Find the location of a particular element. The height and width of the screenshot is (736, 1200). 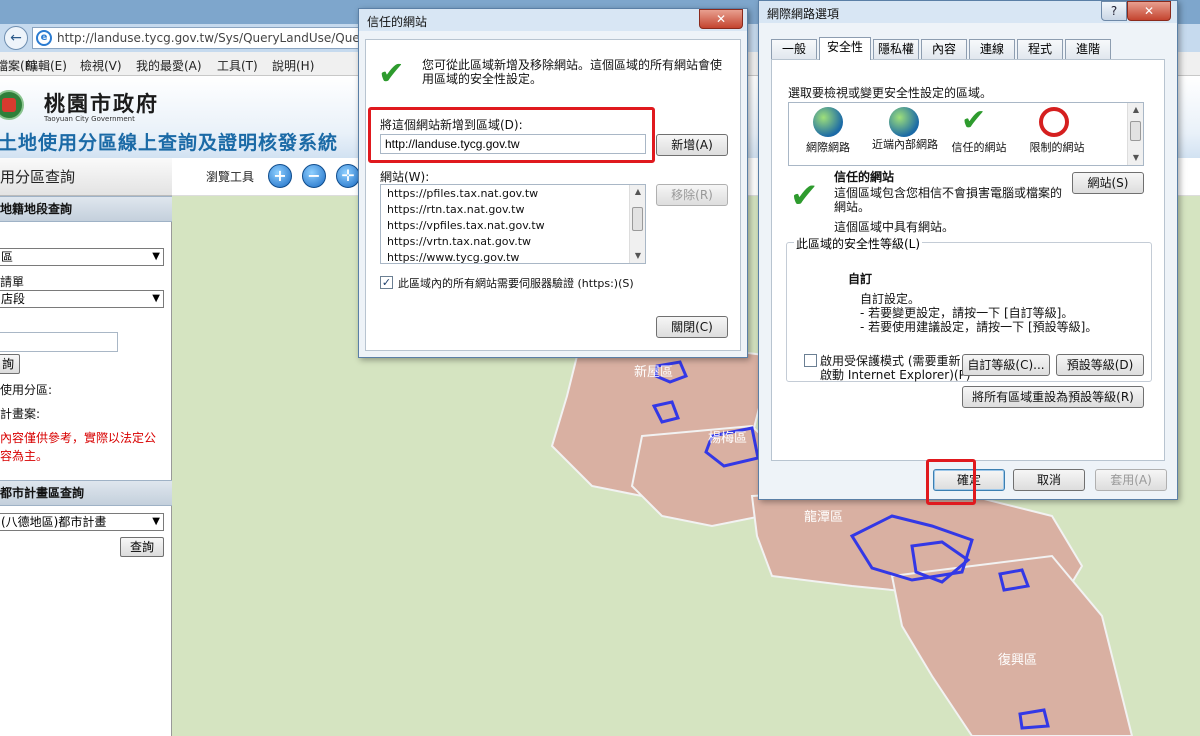

back-button: ← is located at coordinates (16, 38).